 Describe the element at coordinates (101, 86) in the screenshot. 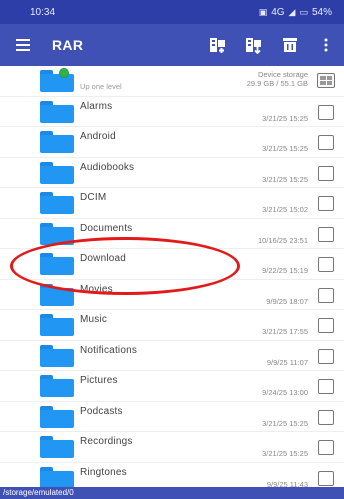

I see `up-one-level-label: Up one level` at that location.